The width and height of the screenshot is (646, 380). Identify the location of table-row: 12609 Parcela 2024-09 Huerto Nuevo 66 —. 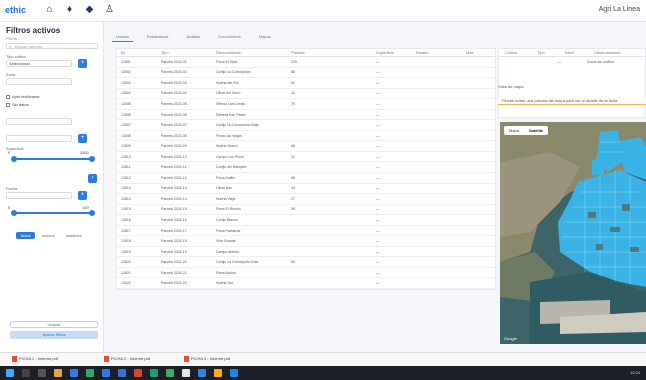
(306, 146).